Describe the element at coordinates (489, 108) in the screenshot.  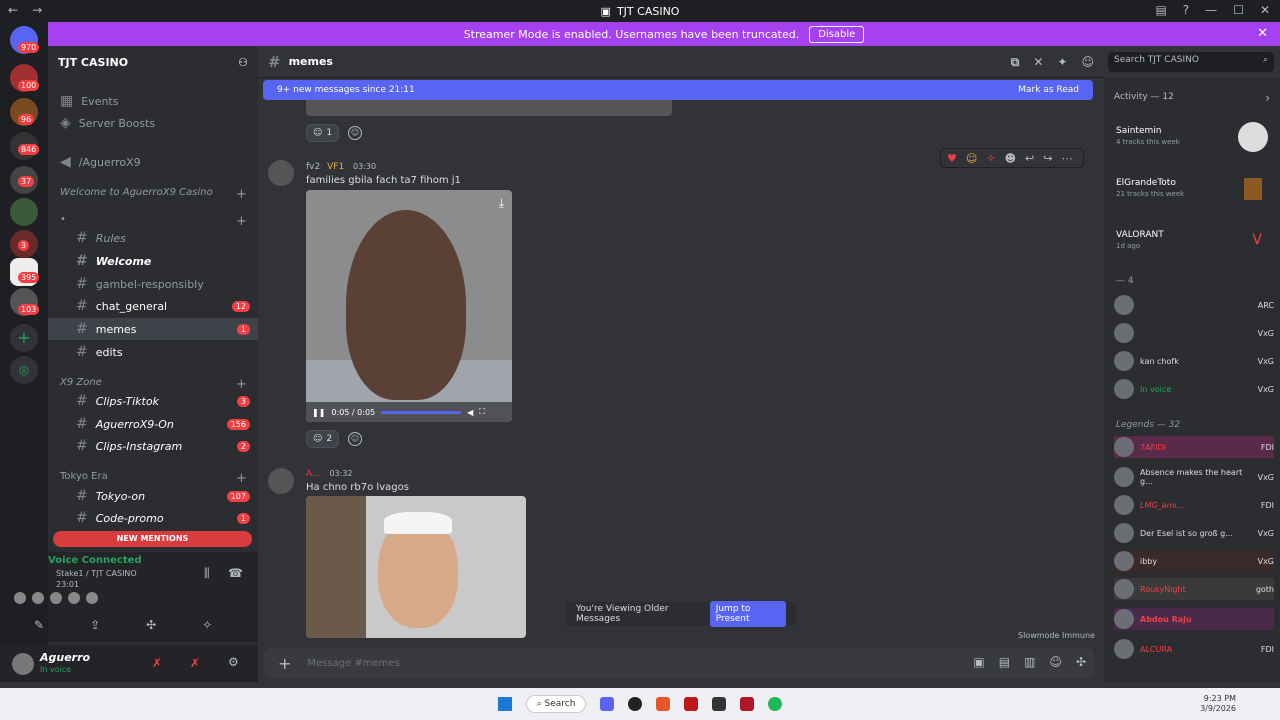
I see `previous-image-attachment` at that location.